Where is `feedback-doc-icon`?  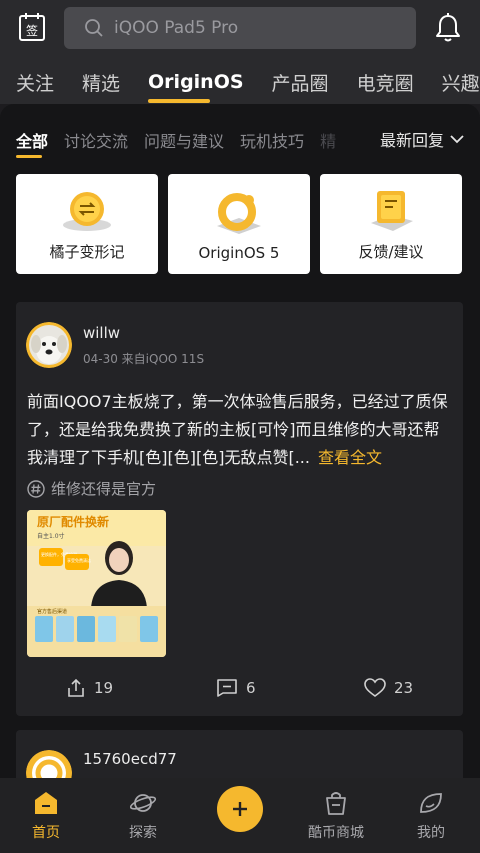
feedback-doc-icon is located at coordinates (392, 211).